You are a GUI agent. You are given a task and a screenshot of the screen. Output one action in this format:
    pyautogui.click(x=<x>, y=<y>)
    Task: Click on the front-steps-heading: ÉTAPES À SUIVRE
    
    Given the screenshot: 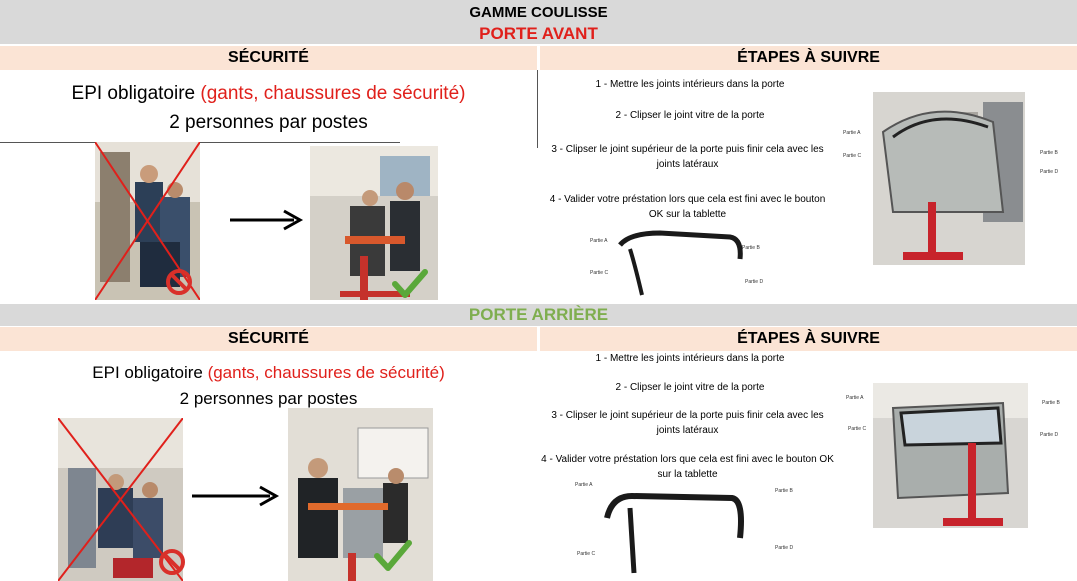 What is the action you would take?
    pyautogui.click(x=808, y=58)
    